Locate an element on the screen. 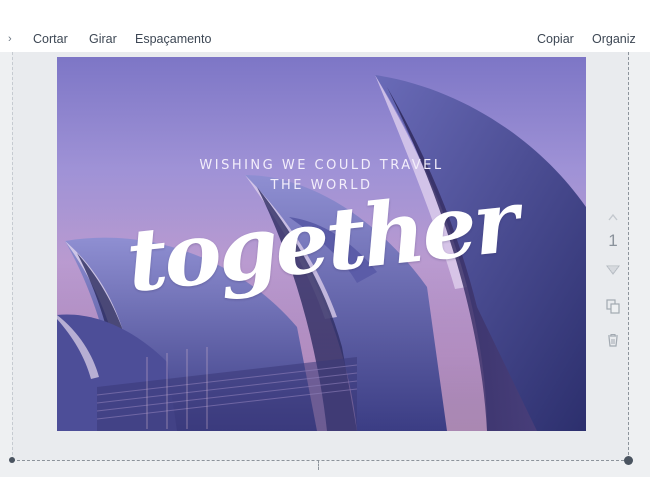 The image size is (650, 477). resize-handle-bottom-left is located at coordinates (12, 460).